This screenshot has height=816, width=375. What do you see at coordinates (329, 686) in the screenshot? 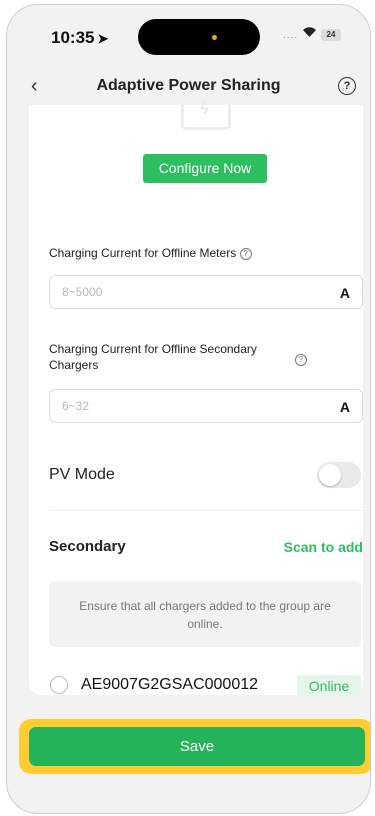
I see `online-status-badge: Online` at bounding box center [329, 686].